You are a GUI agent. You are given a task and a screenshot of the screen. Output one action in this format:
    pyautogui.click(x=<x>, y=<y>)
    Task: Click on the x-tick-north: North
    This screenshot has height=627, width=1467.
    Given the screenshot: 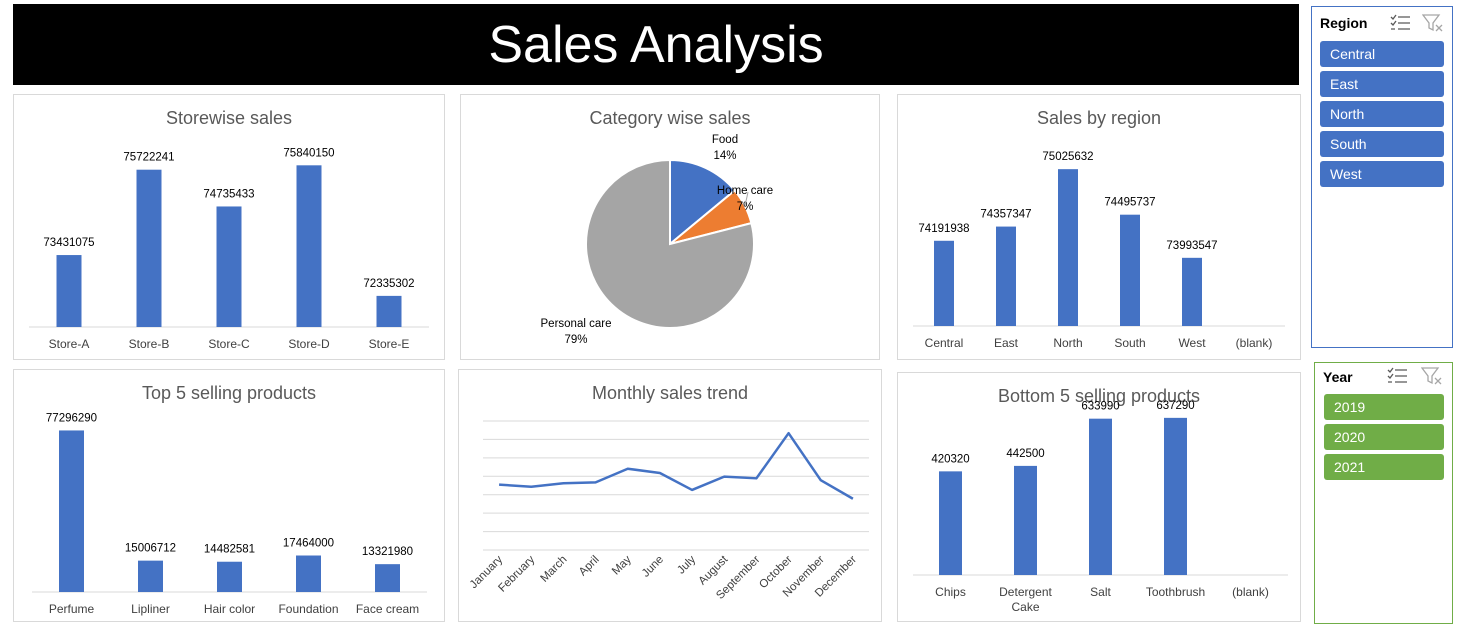 What is the action you would take?
    pyautogui.click(x=1067, y=343)
    